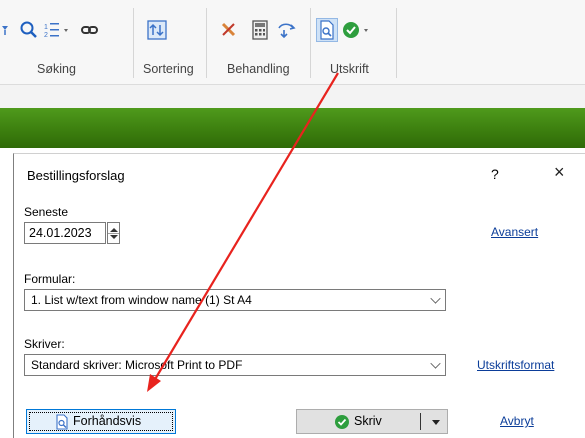 This screenshot has width=585, height=438. Describe the element at coordinates (292, 128) in the screenshot. I see `header-banner` at that location.